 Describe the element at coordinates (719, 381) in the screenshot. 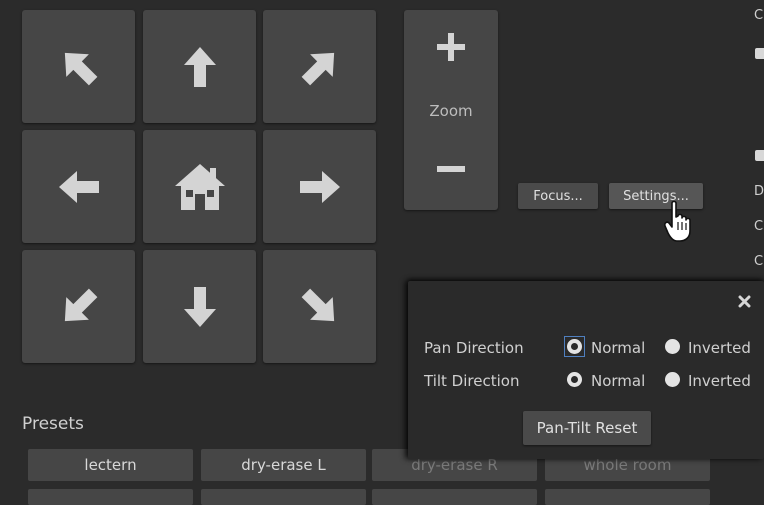

I see `tilt-inverted-label: Inverted` at that location.